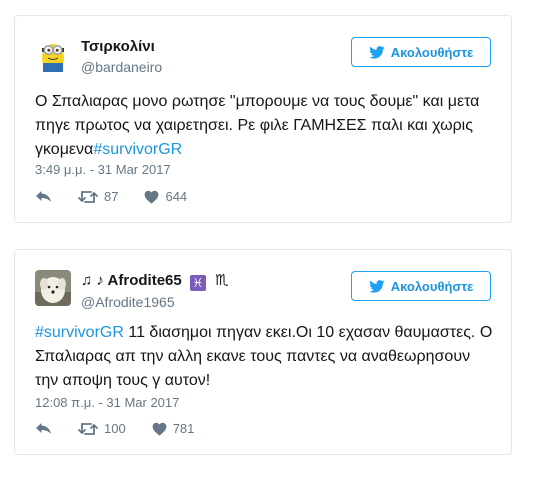 The width and height of the screenshot is (533, 480). I want to click on retweet-count: 100, so click(115, 428).